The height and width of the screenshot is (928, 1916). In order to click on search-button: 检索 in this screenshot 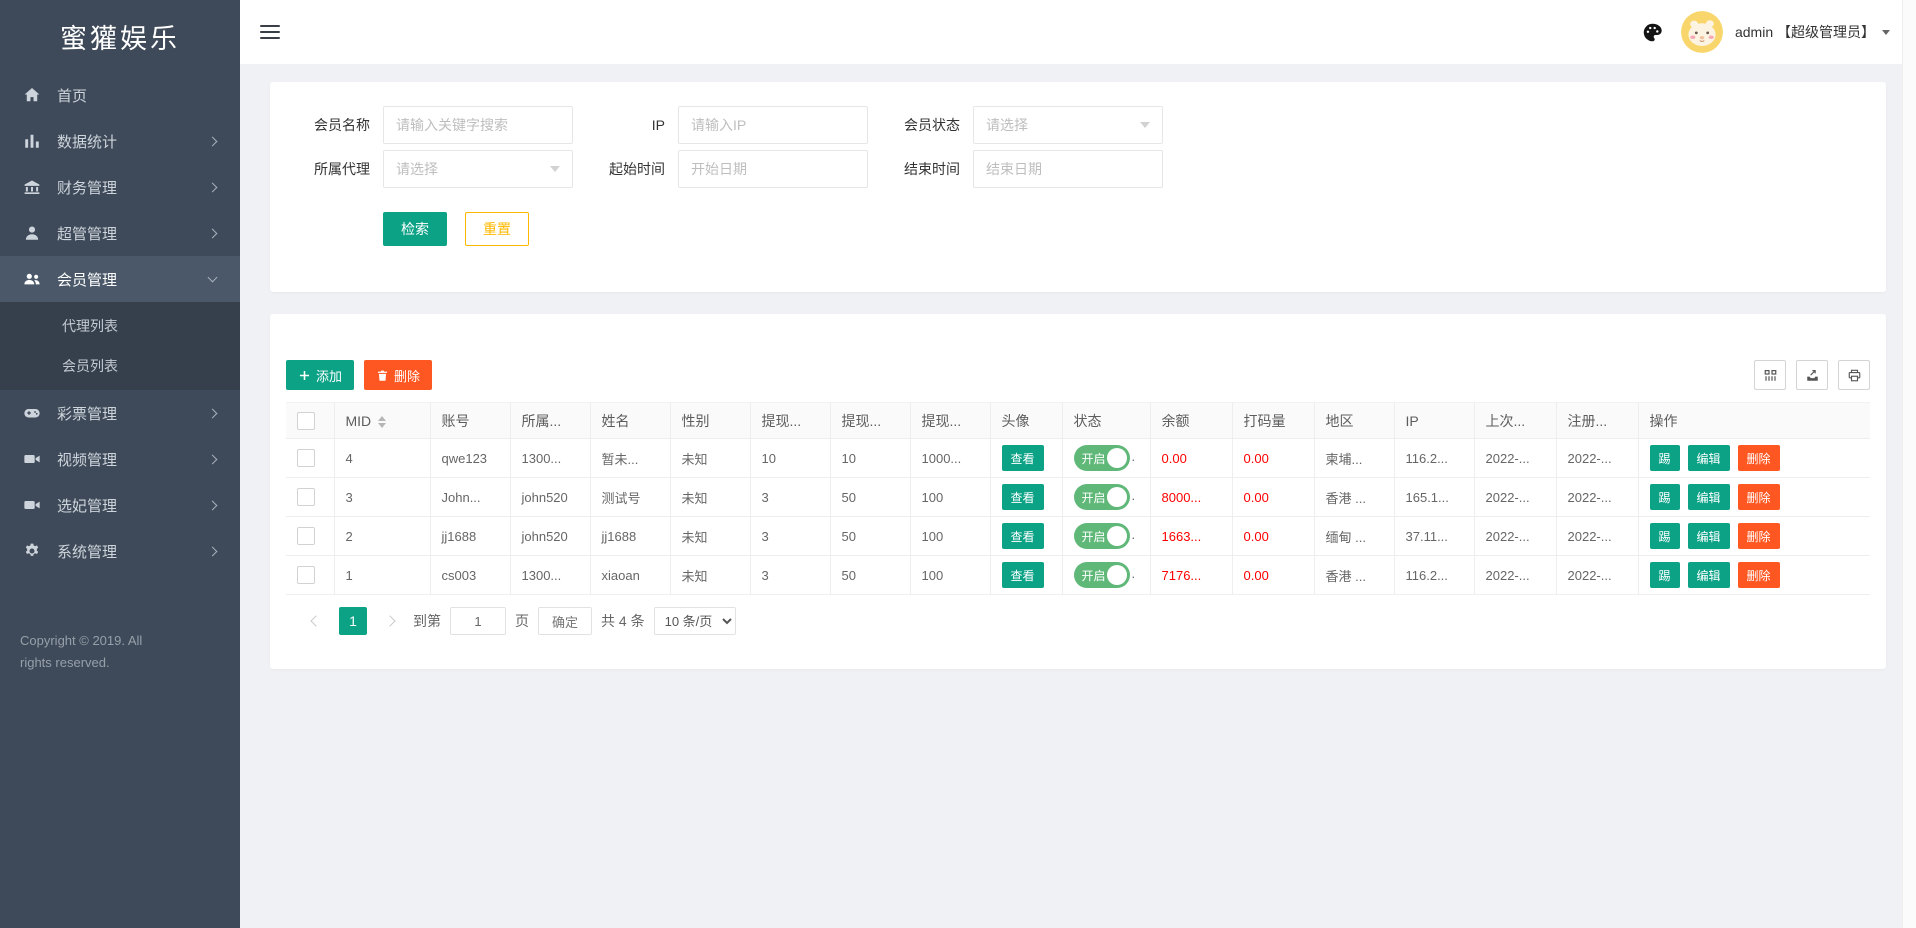, I will do `click(415, 229)`.